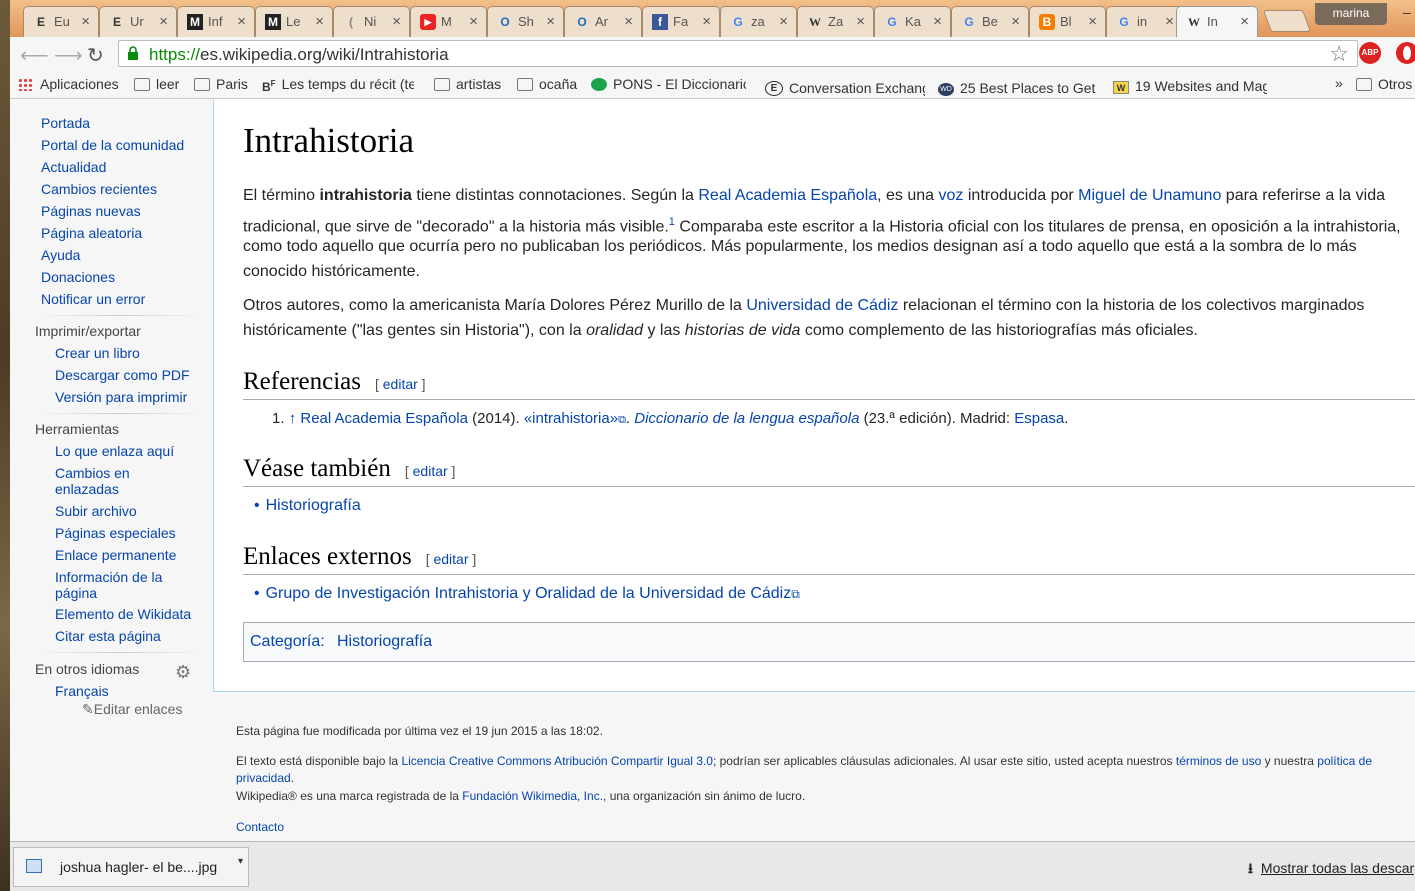 The width and height of the screenshot is (1415, 891). Describe the element at coordinates (603, 21) in the screenshot. I see `browser-tab: O Ar ×` at that location.